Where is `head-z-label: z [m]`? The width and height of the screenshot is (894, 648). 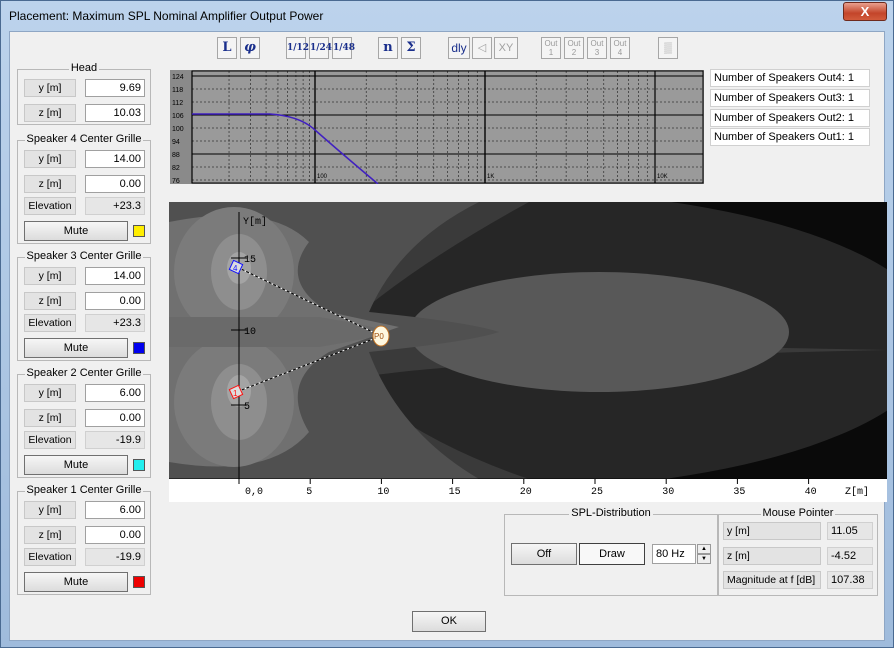 head-z-label: z [m] is located at coordinates (50, 113).